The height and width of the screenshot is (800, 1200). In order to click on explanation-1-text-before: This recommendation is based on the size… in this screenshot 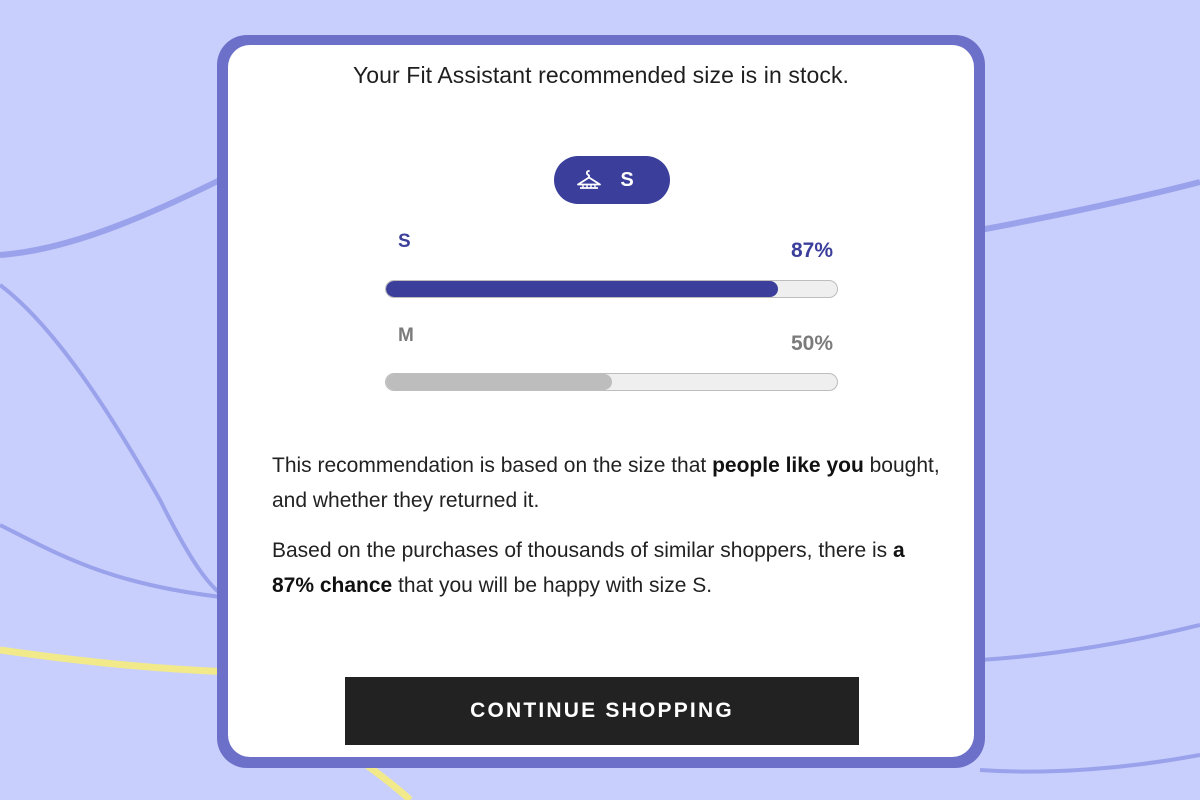, I will do `click(492, 465)`.